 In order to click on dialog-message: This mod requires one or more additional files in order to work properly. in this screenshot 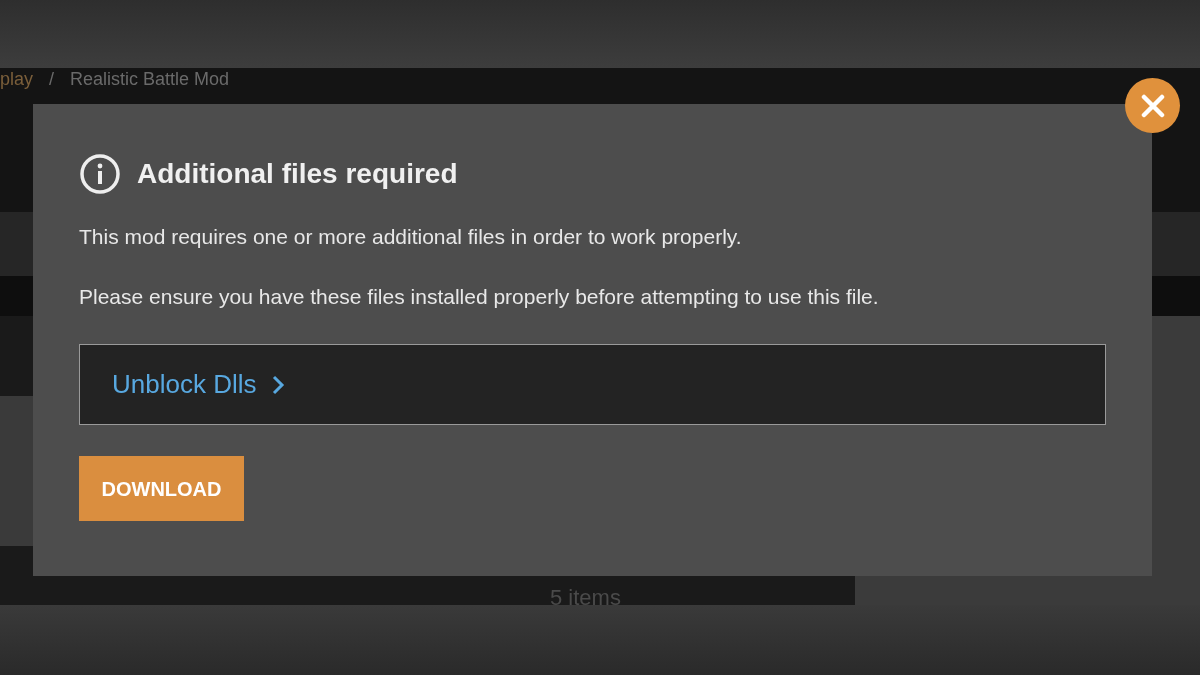, I will do `click(411, 237)`.